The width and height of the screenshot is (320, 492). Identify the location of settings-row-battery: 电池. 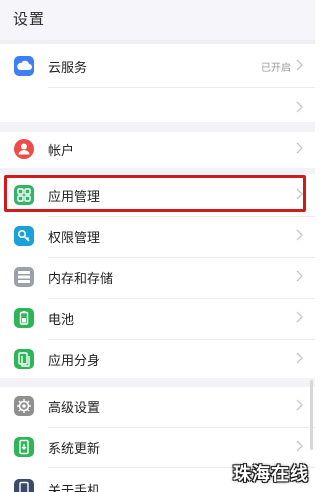
(157, 319).